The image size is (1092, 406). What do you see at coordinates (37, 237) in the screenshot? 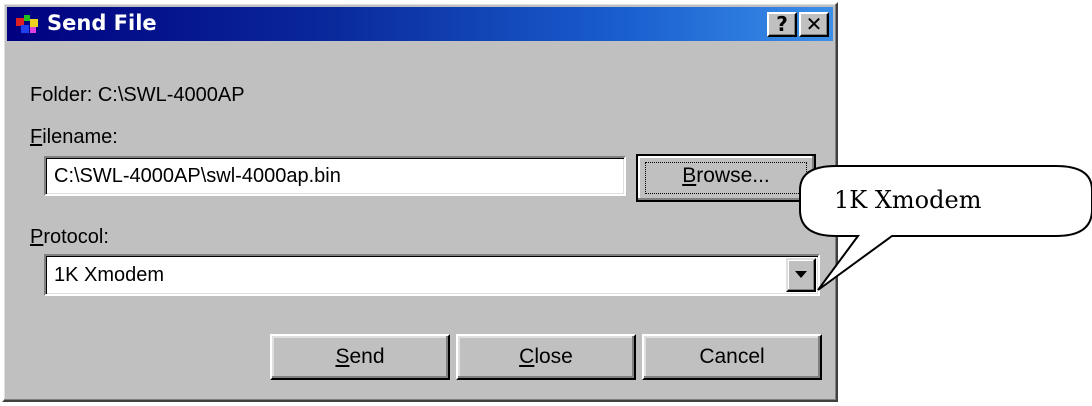
I see `protocol-label-accel: P` at bounding box center [37, 237].